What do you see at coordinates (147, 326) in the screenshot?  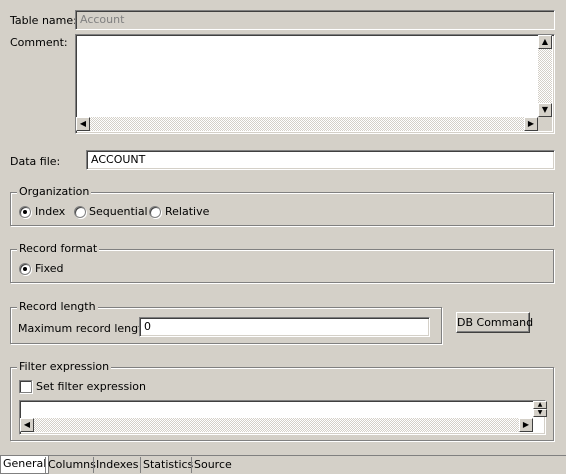 I see `max-record-length-value: 0` at bounding box center [147, 326].